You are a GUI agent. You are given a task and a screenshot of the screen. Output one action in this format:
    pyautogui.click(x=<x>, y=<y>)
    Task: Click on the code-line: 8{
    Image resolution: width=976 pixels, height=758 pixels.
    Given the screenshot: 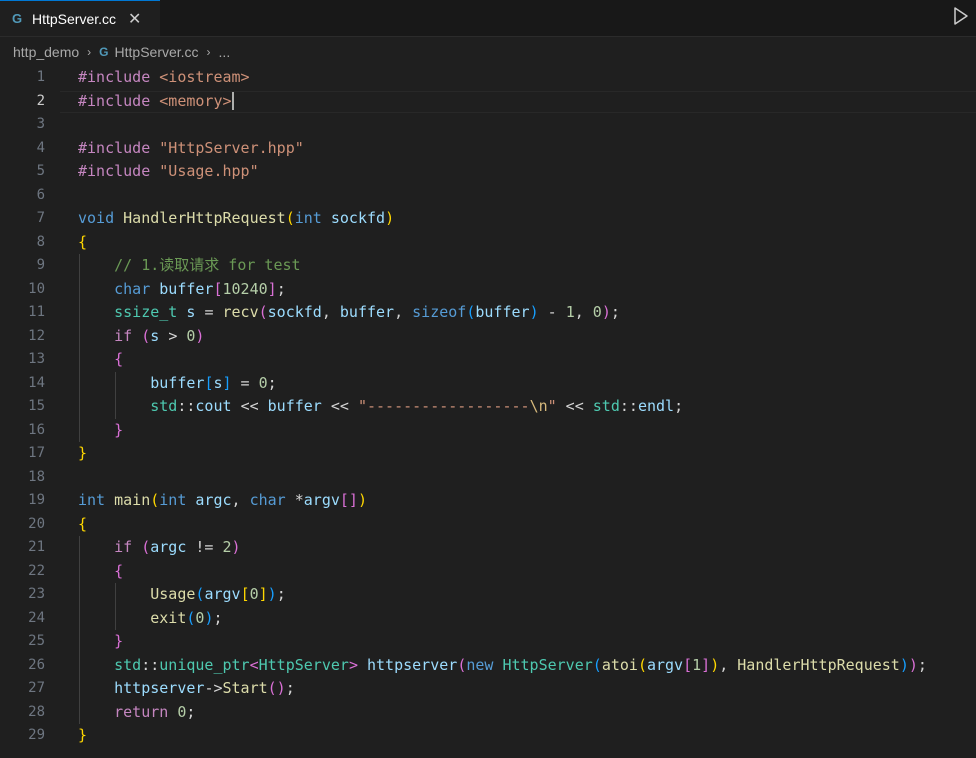 What is the action you would take?
    pyautogui.click(x=488, y=243)
    